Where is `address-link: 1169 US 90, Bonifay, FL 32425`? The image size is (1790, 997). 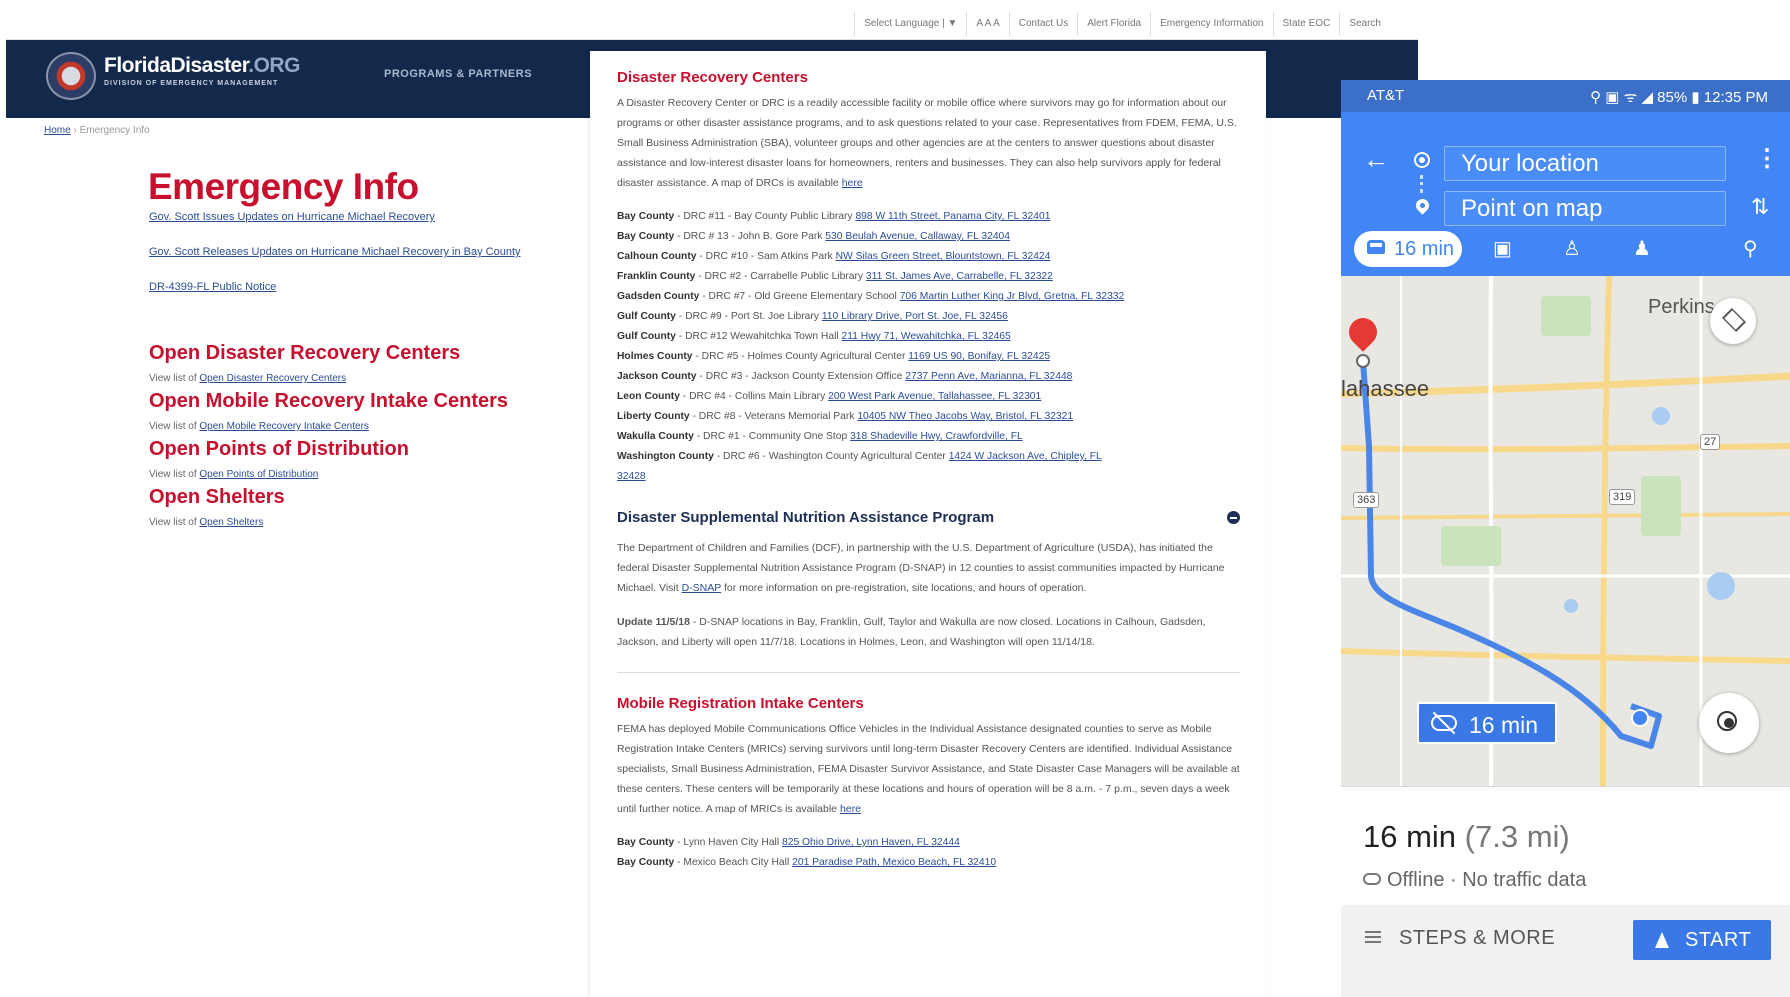
address-link: 1169 US 90, Bonifay, FL 32425 is located at coordinates (979, 356).